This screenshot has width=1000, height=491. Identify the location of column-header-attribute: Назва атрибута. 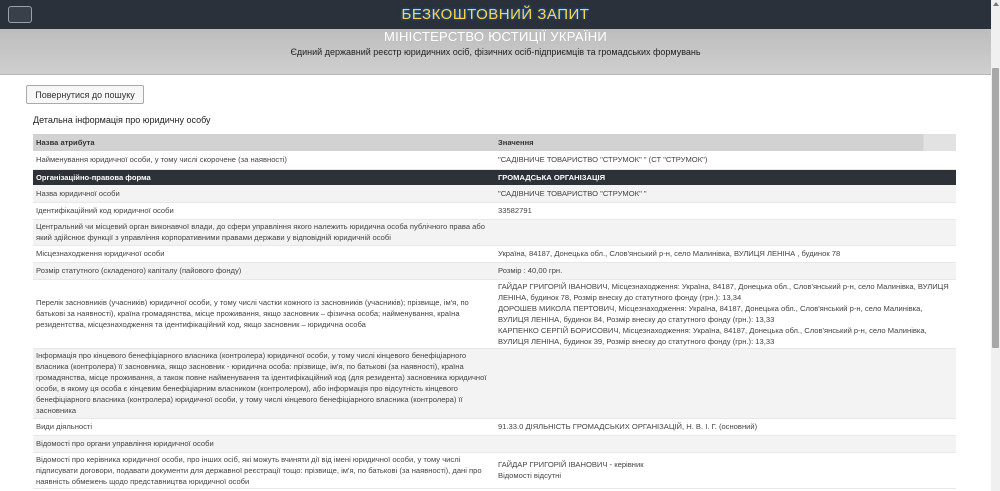
(264, 142).